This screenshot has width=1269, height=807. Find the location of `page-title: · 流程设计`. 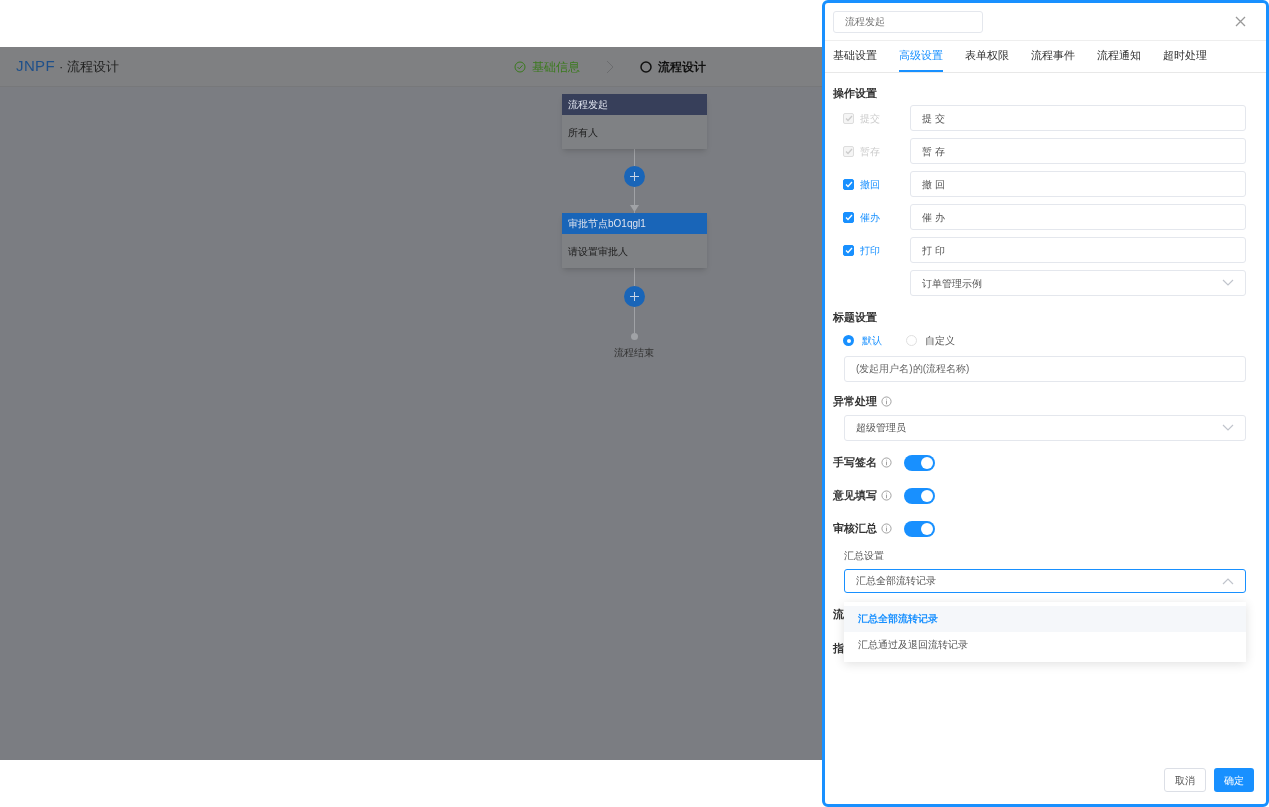

page-title: · 流程设计 is located at coordinates (89, 66).